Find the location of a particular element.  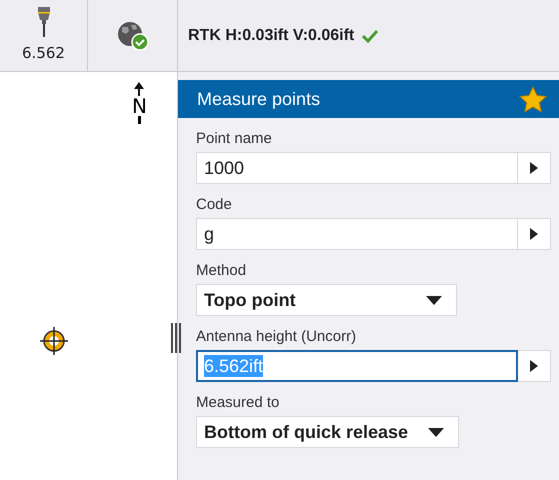

dropdown-field: Topo point is located at coordinates (326, 300).